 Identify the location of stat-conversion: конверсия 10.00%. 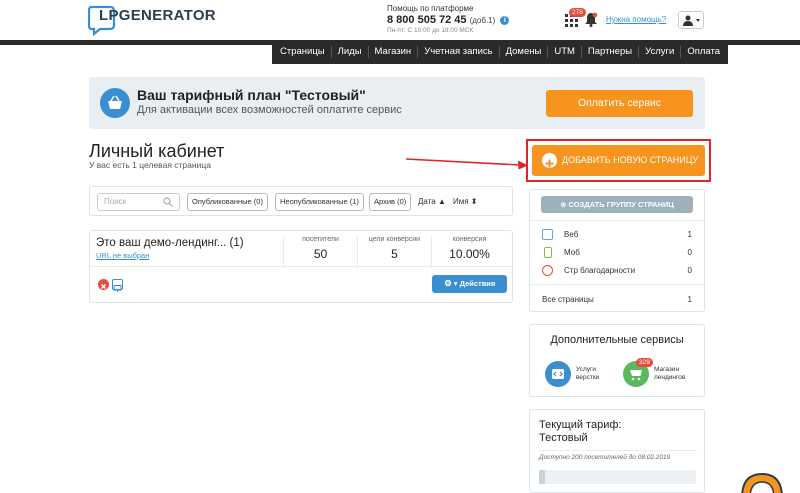
(469, 252).